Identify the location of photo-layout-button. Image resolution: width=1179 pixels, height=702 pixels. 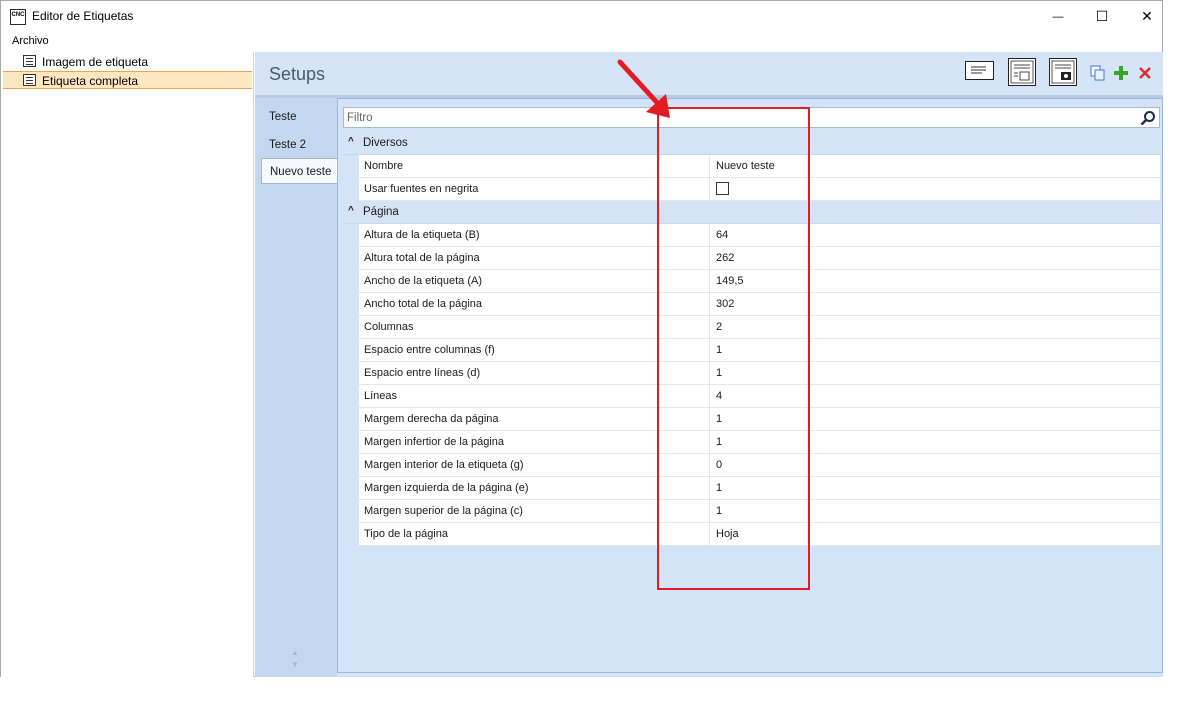
(1063, 72).